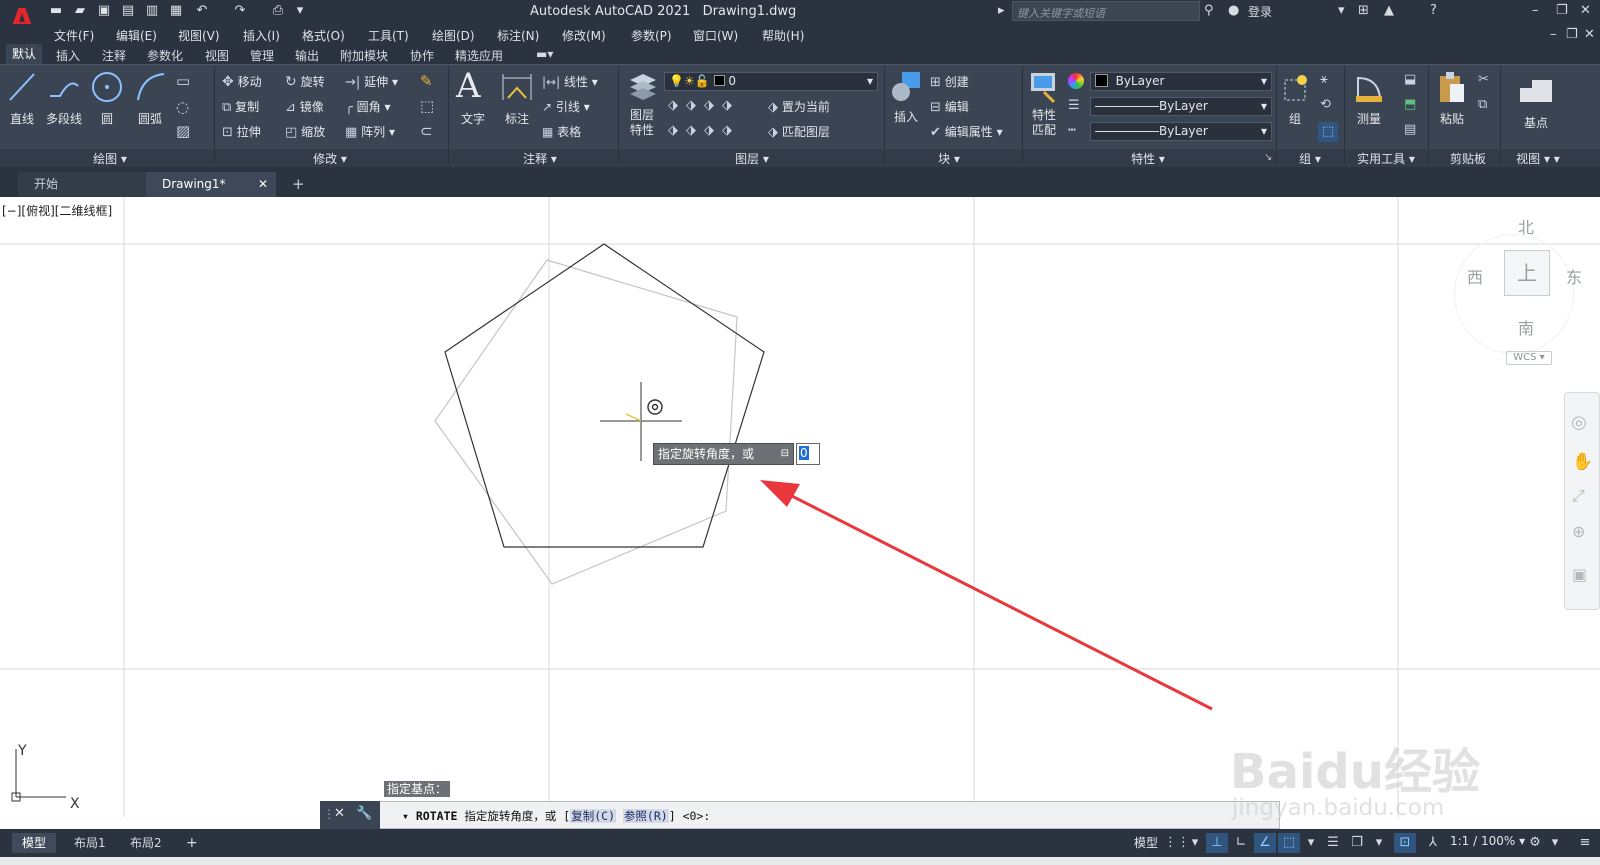  What do you see at coordinates (1468, 158) in the screenshot?
I see `clipboard-panel-title: 剪贴板` at bounding box center [1468, 158].